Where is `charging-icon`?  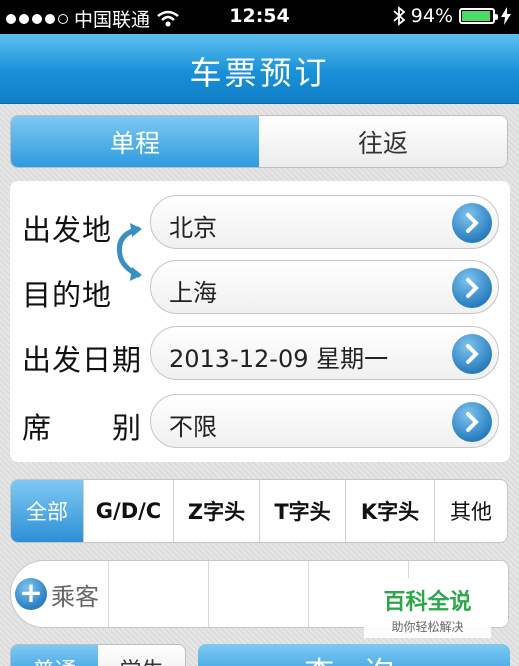
charging-icon is located at coordinates (506, 16).